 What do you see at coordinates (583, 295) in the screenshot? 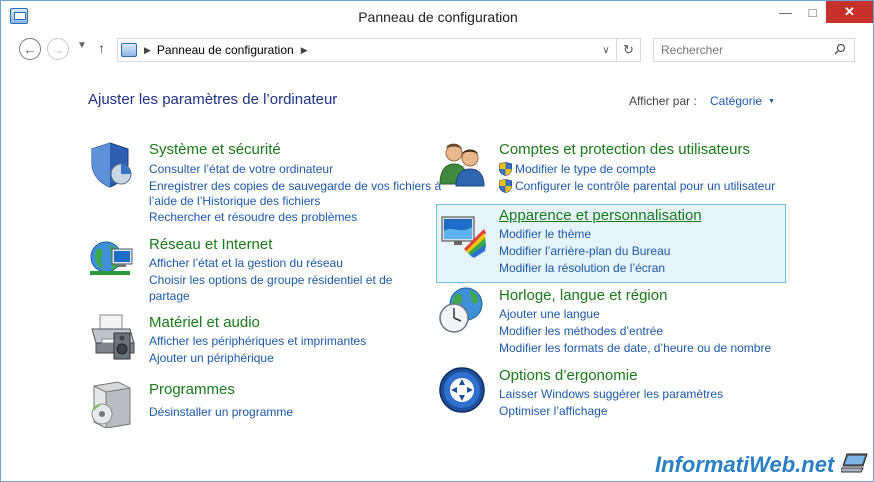
I see `category-title: Horloge, langue et région` at bounding box center [583, 295].